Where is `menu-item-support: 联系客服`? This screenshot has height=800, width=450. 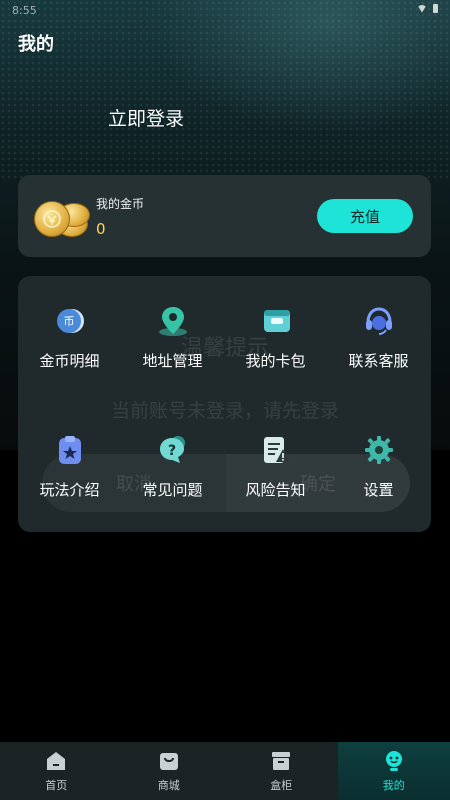 menu-item-support: 联系客服 is located at coordinates (378, 335).